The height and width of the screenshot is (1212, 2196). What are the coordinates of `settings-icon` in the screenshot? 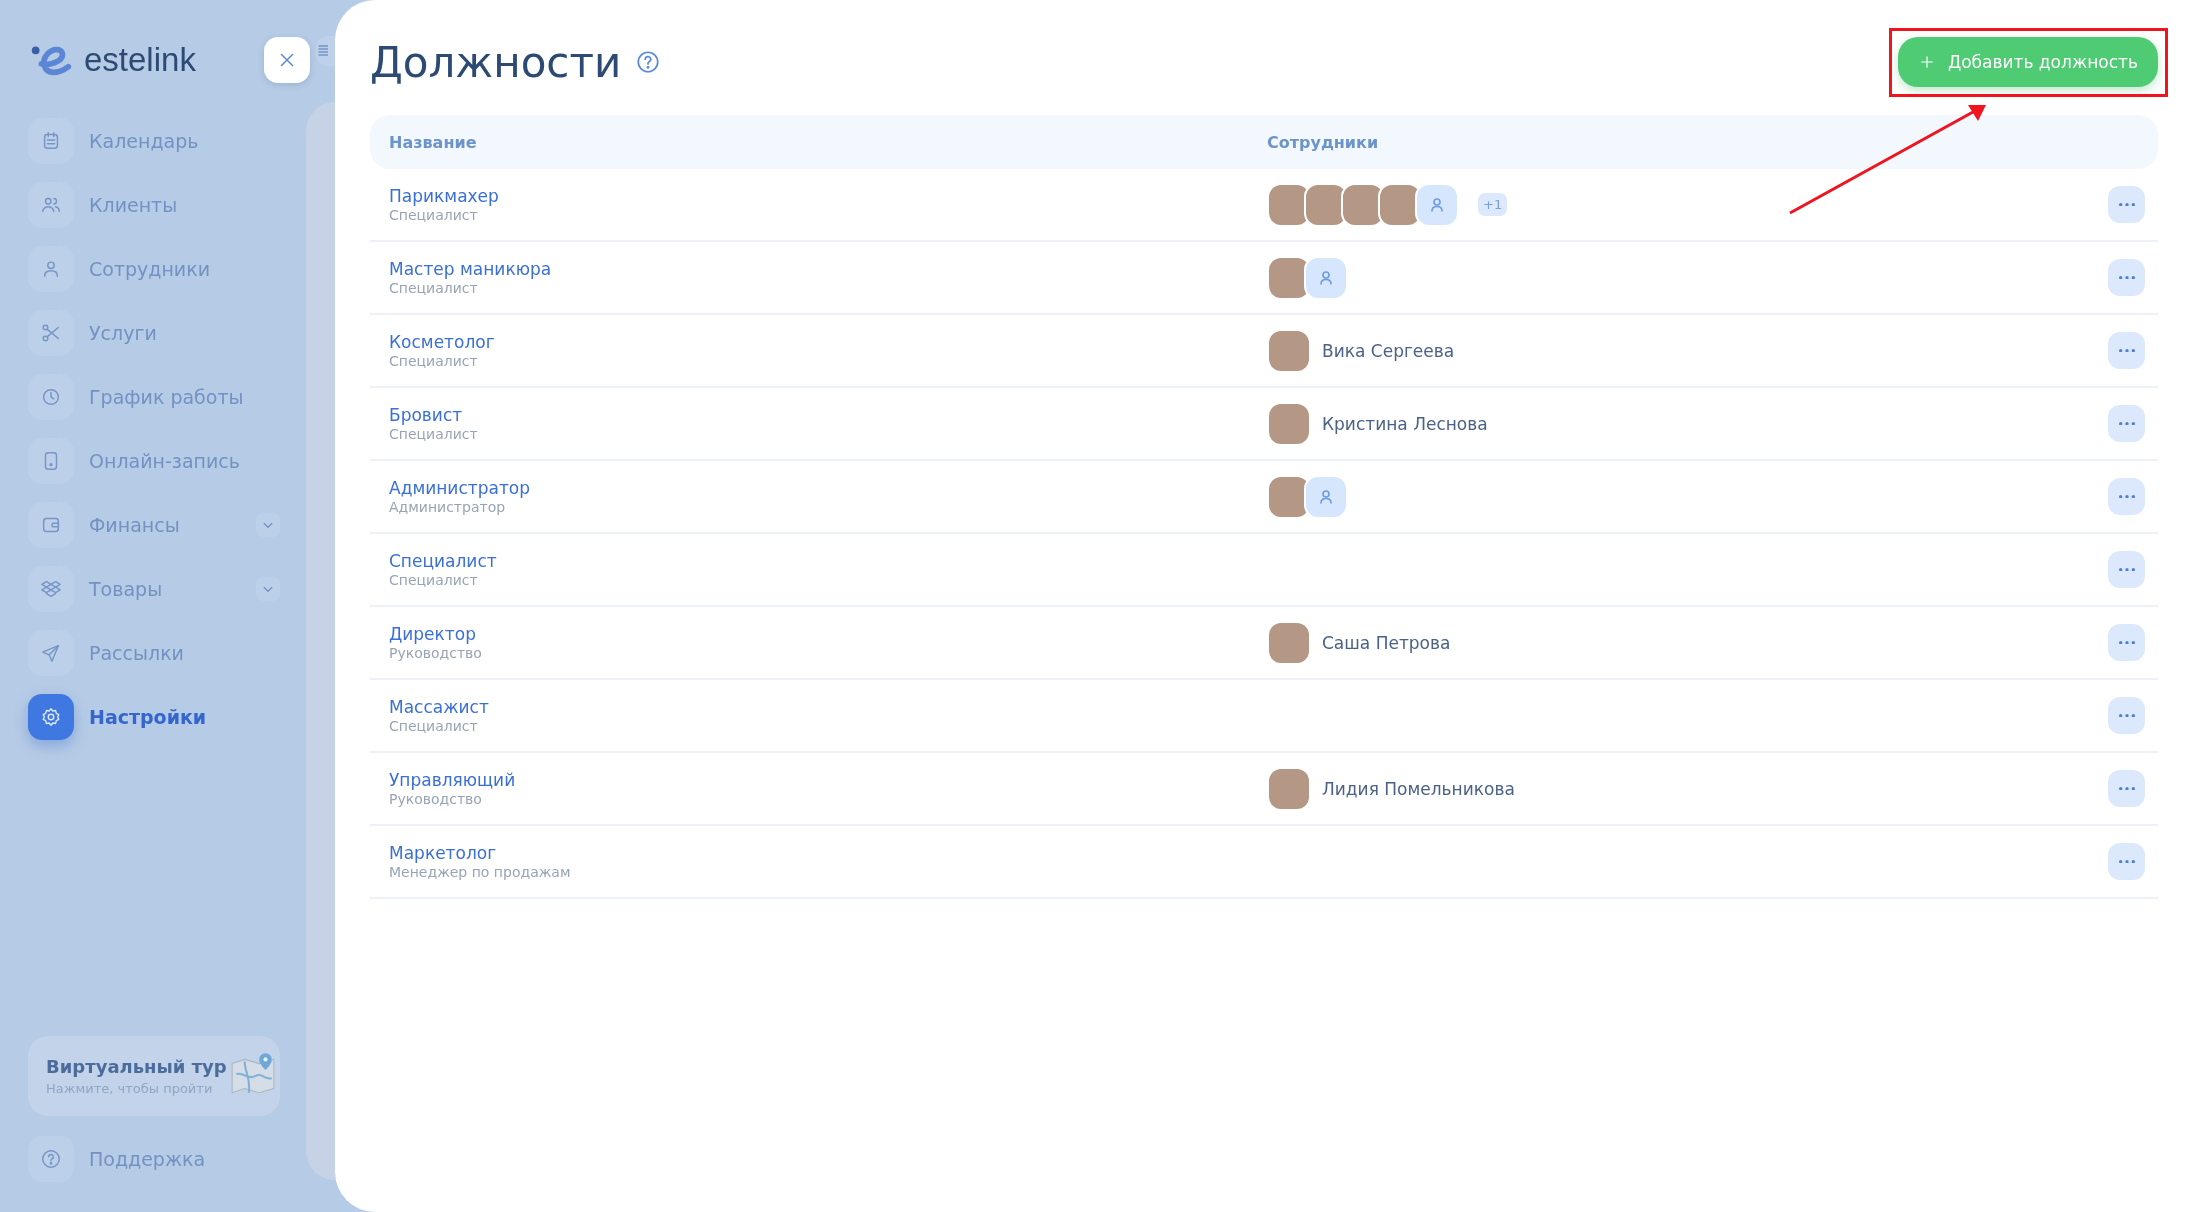 It's located at (51, 717).